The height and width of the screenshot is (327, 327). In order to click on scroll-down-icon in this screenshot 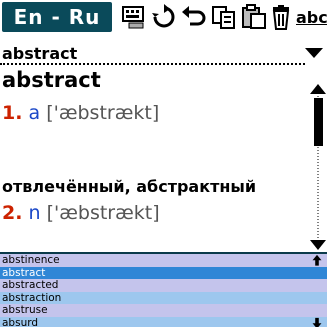, I will do `click(318, 245)`.